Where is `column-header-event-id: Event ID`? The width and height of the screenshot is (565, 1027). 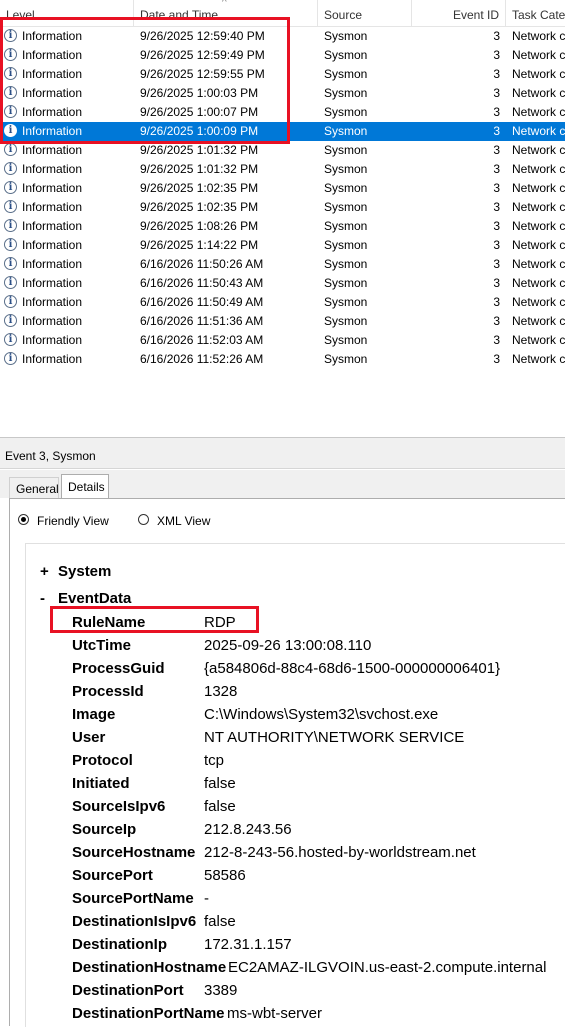 column-header-event-id: Event ID is located at coordinates (459, 13).